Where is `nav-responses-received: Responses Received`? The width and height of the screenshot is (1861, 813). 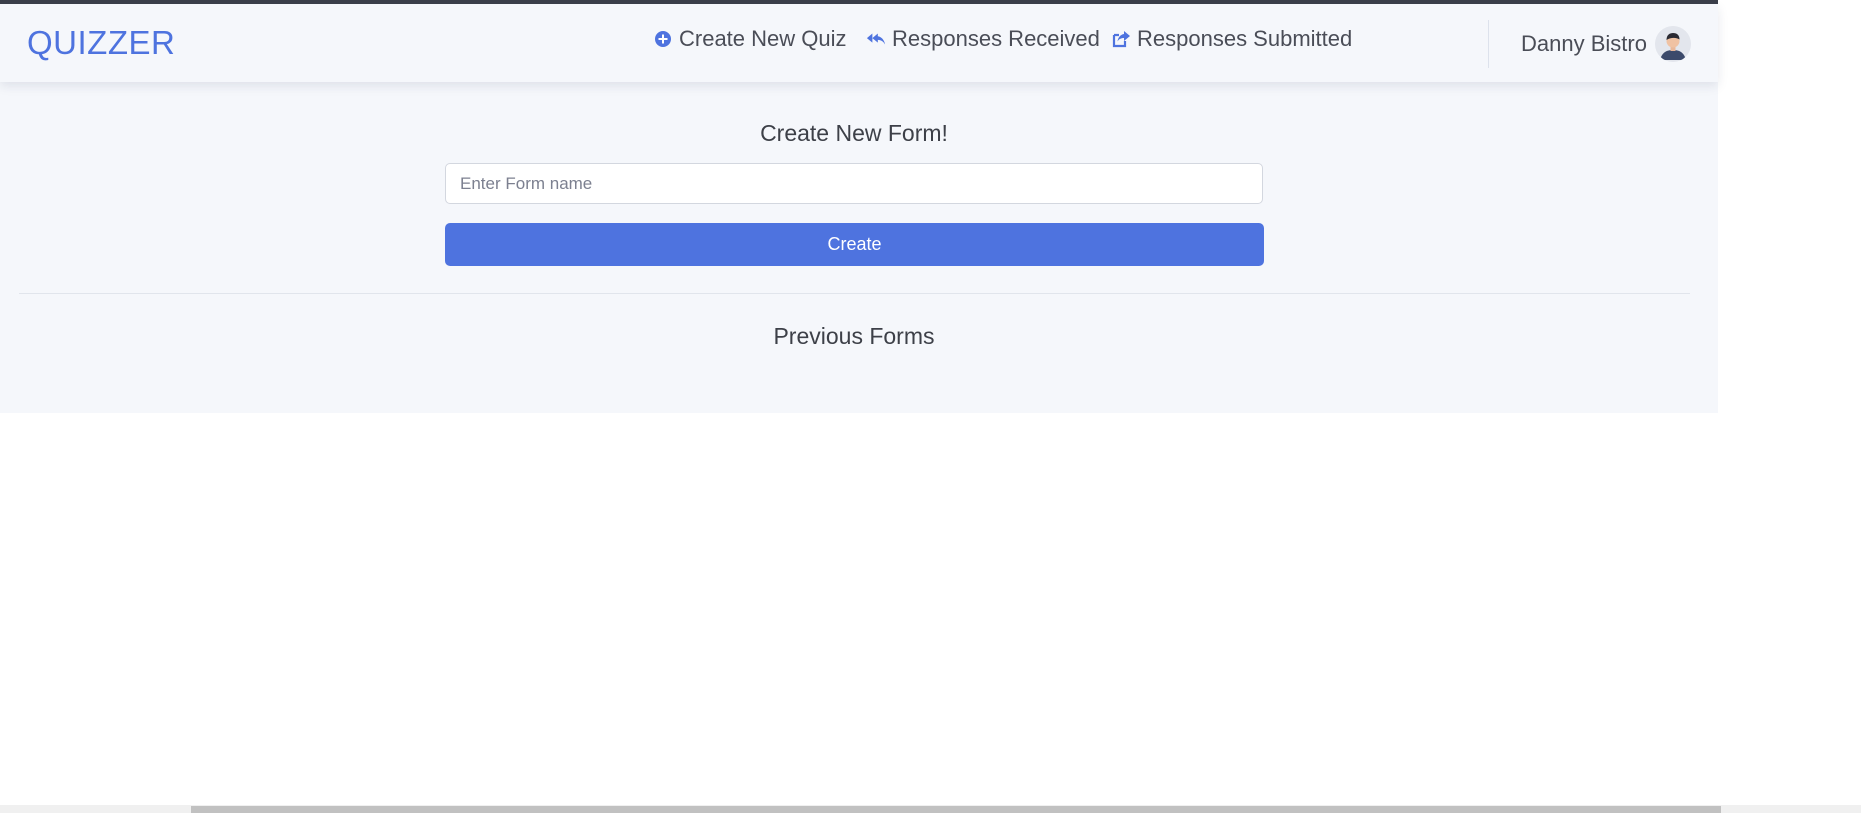
nav-responses-received: Responses Received is located at coordinates (983, 39).